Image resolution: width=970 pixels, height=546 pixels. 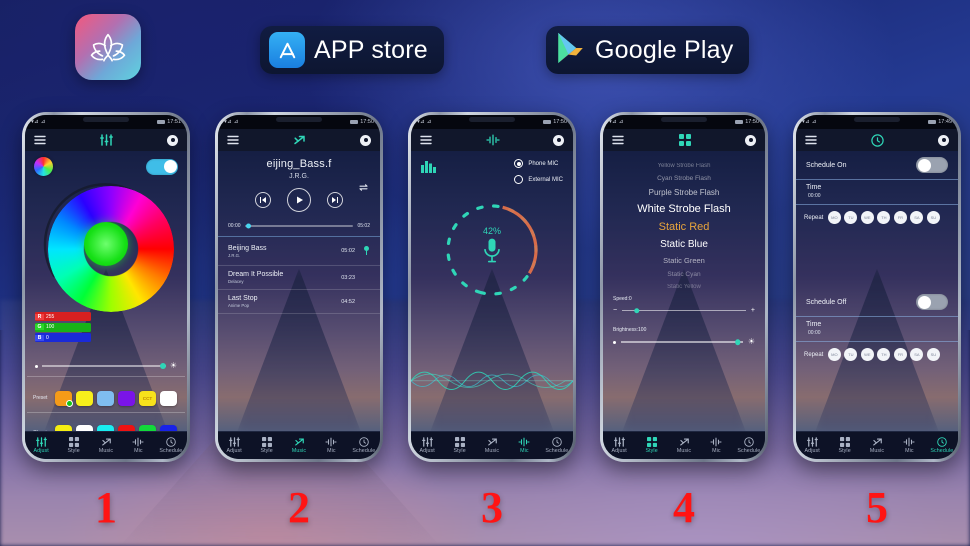 I want to click on microphone-icon, so click(x=492, y=253).